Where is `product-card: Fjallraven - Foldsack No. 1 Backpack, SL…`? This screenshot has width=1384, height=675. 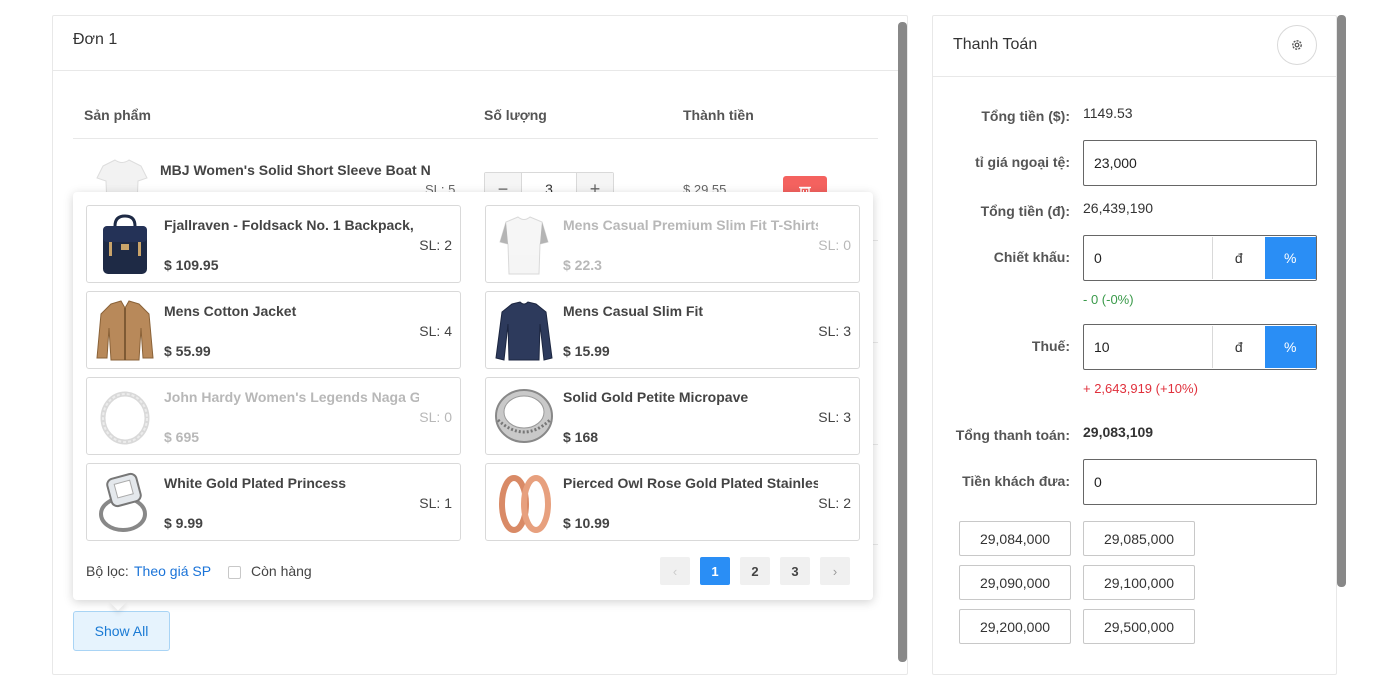
product-card: Fjallraven - Foldsack No. 1 Backpack, SL… is located at coordinates (273, 244).